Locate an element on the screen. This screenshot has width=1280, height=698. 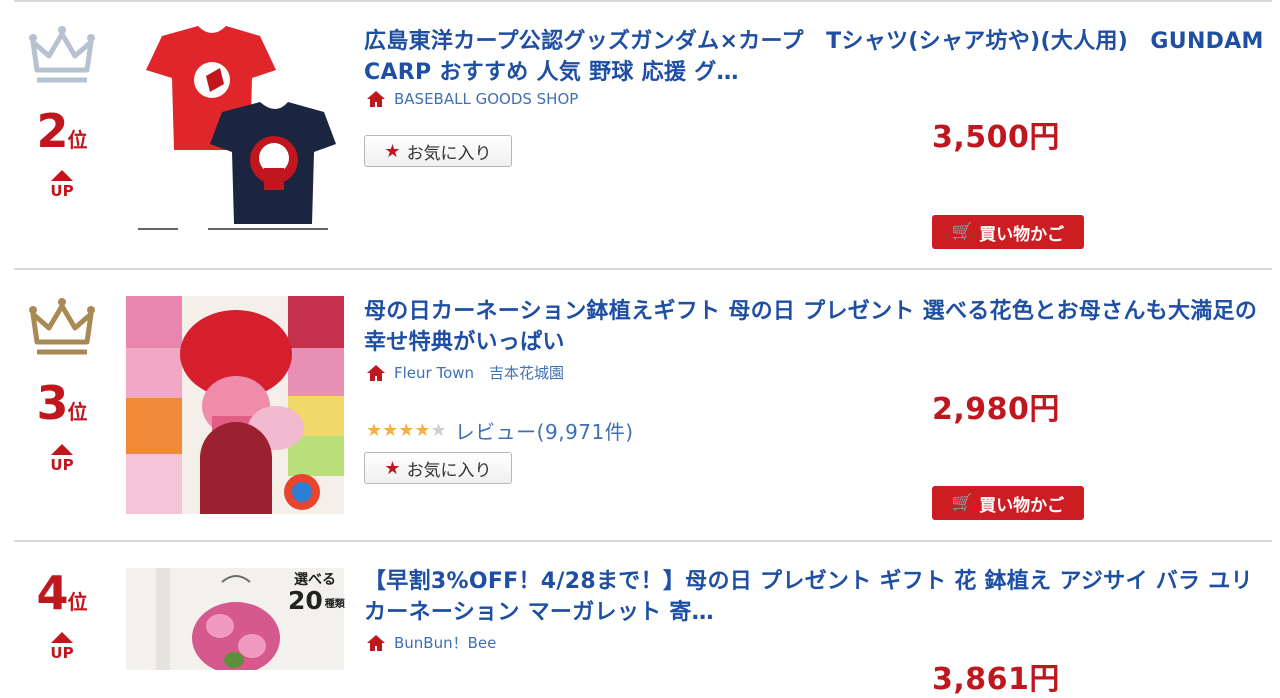
carnation-image is located at coordinates (235, 405).